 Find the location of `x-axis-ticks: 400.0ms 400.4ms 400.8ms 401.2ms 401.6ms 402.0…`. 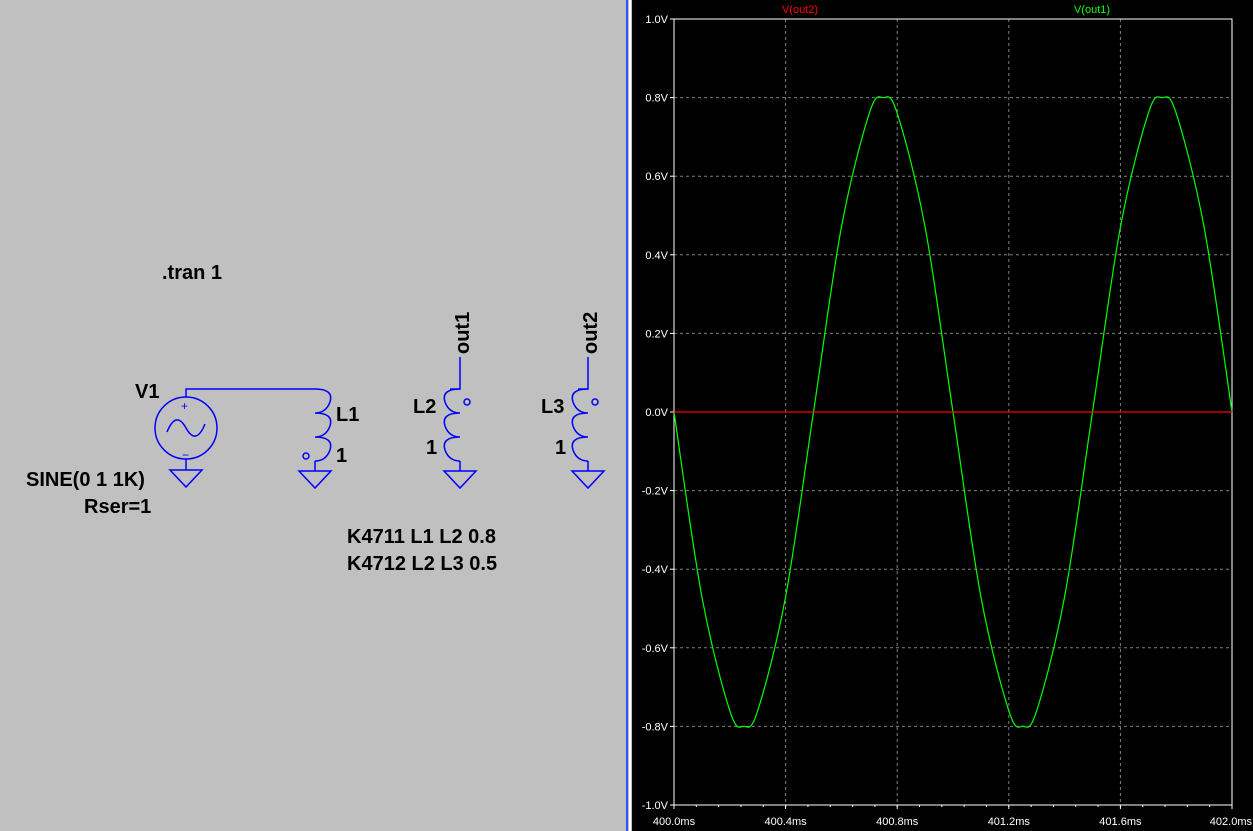

x-axis-ticks: 400.0ms 400.4ms 400.8ms 401.2ms 401.6ms 402.0… is located at coordinates (953, 816).